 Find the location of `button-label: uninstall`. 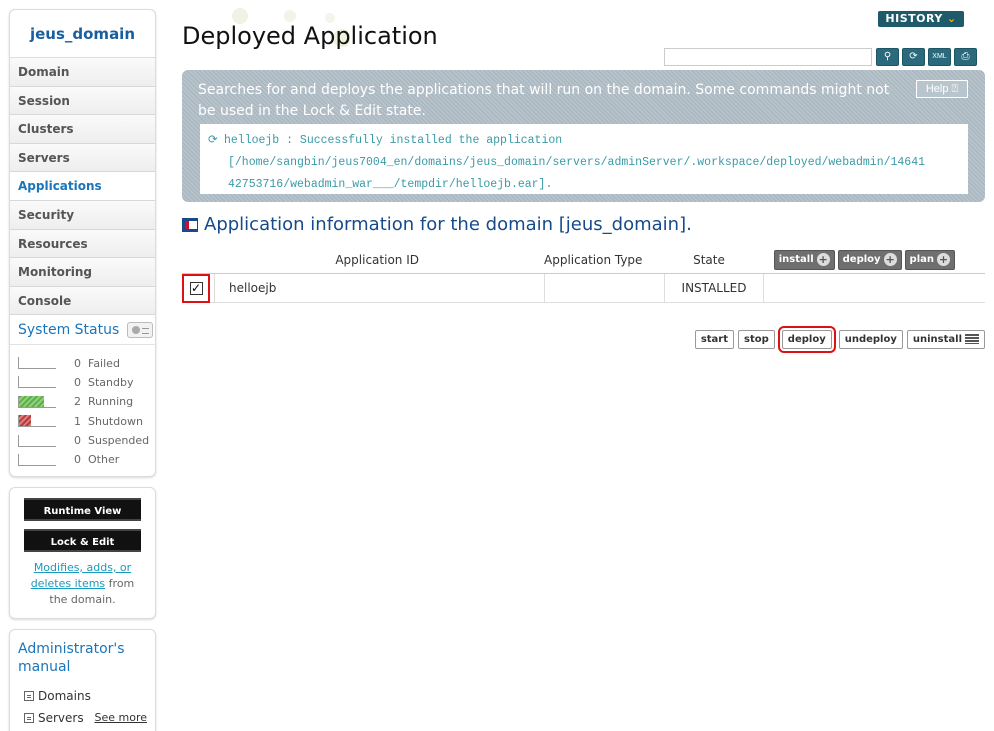

button-label: uninstall is located at coordinates (937, 339).